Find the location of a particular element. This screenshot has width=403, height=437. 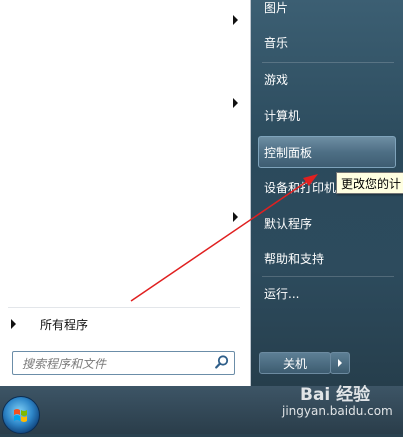

expand-arrow-icon is located at coordinates (13, 324).